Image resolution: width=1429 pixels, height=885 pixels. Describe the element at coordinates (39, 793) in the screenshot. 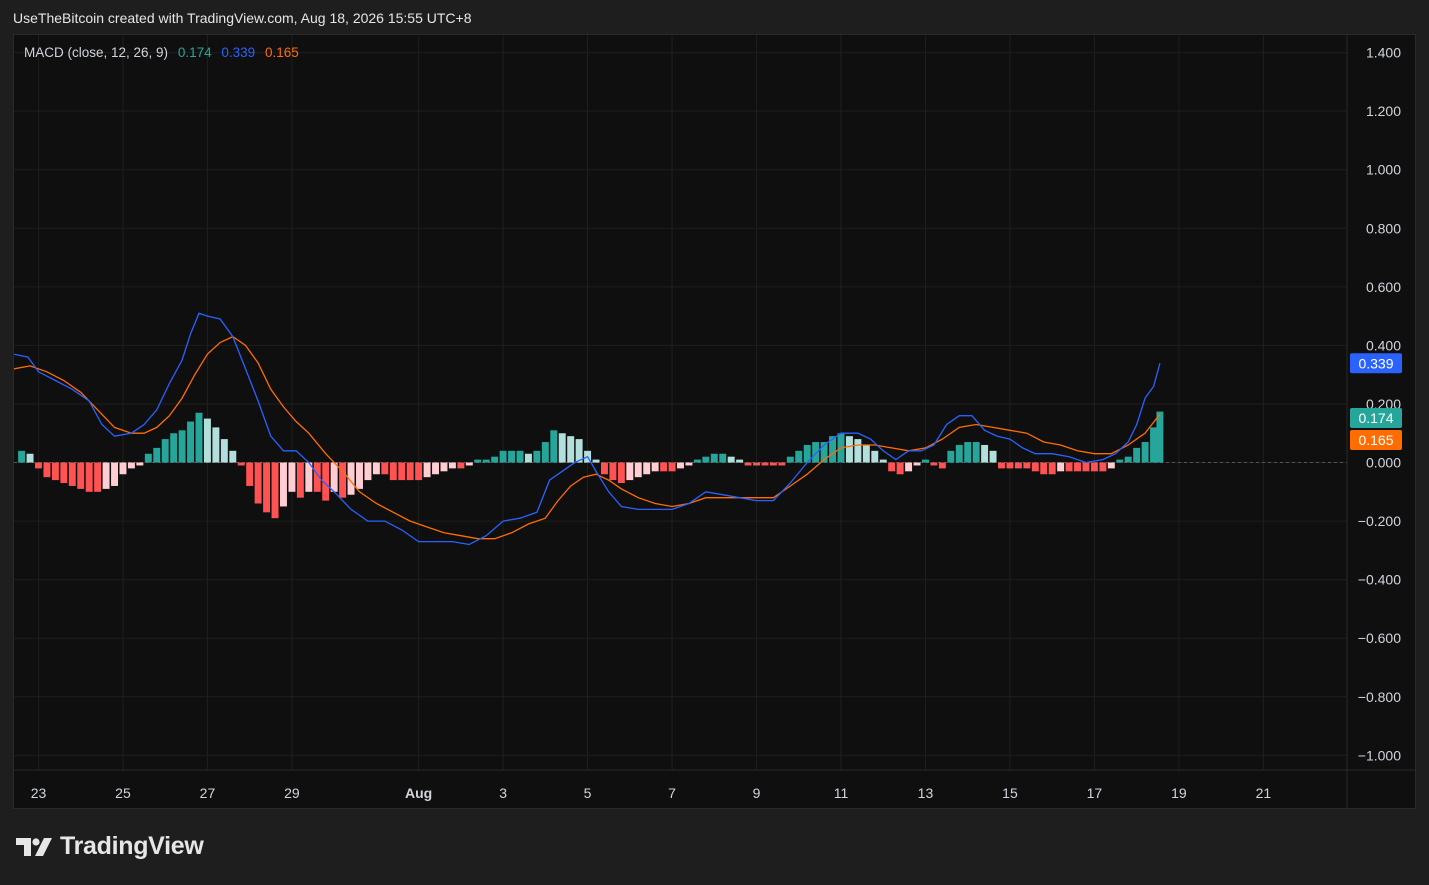

I see `x-tick-label: 23` at that location.